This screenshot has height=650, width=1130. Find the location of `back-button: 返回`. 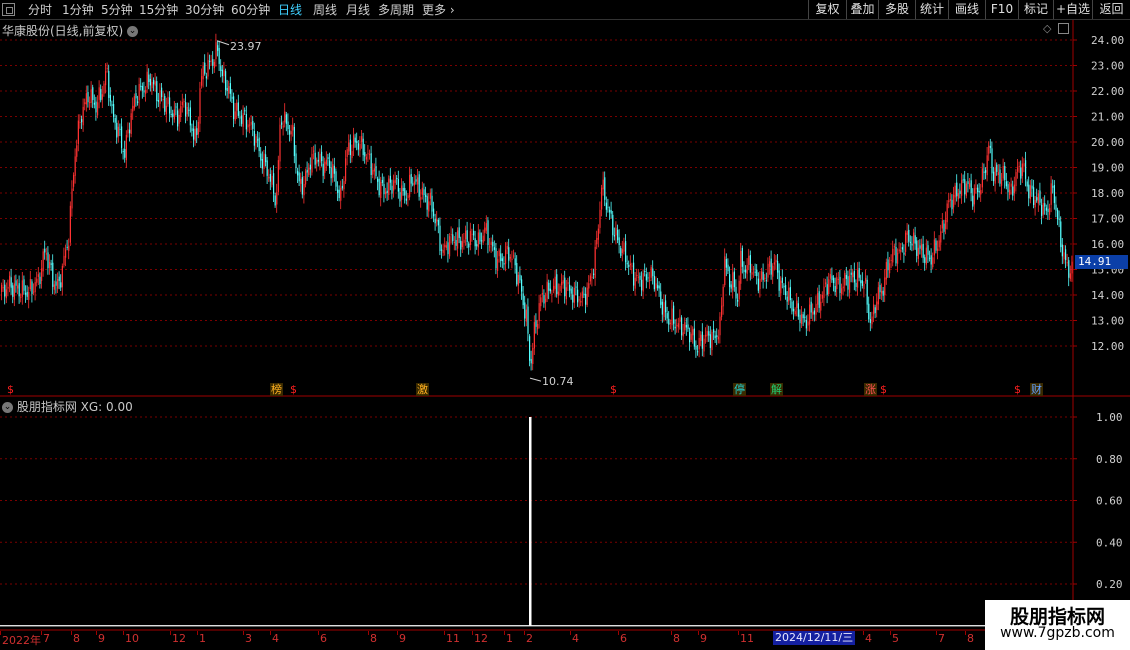

back-button: 返回 is located at coordinates (1111, 9).